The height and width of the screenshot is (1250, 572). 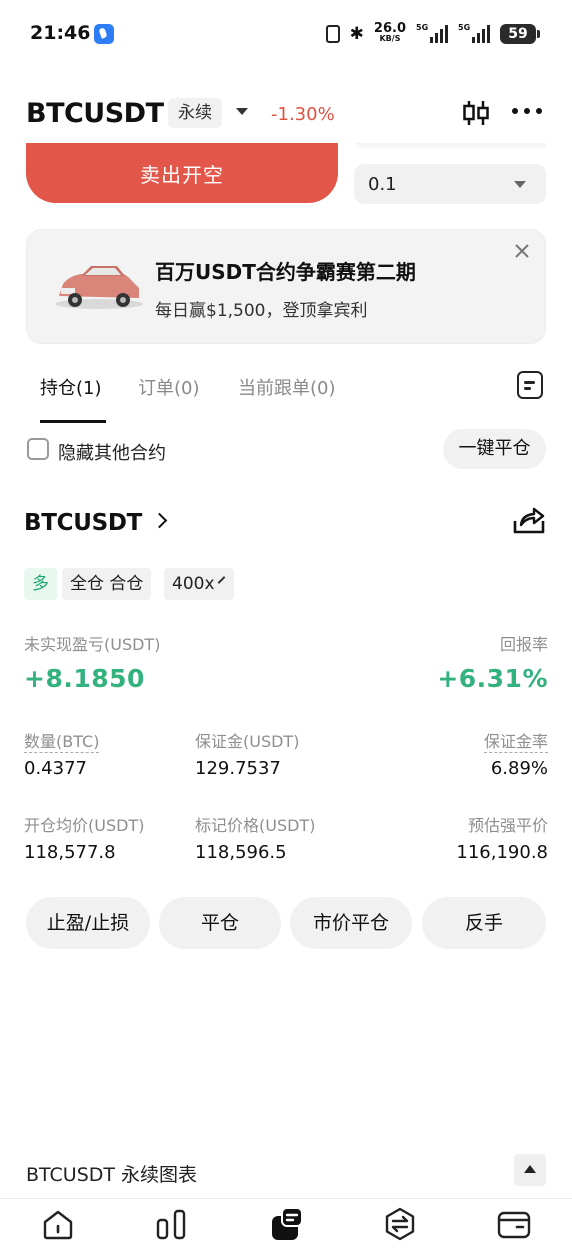 I want to click on leverage-value: 400x, so click(x=193, y=584).